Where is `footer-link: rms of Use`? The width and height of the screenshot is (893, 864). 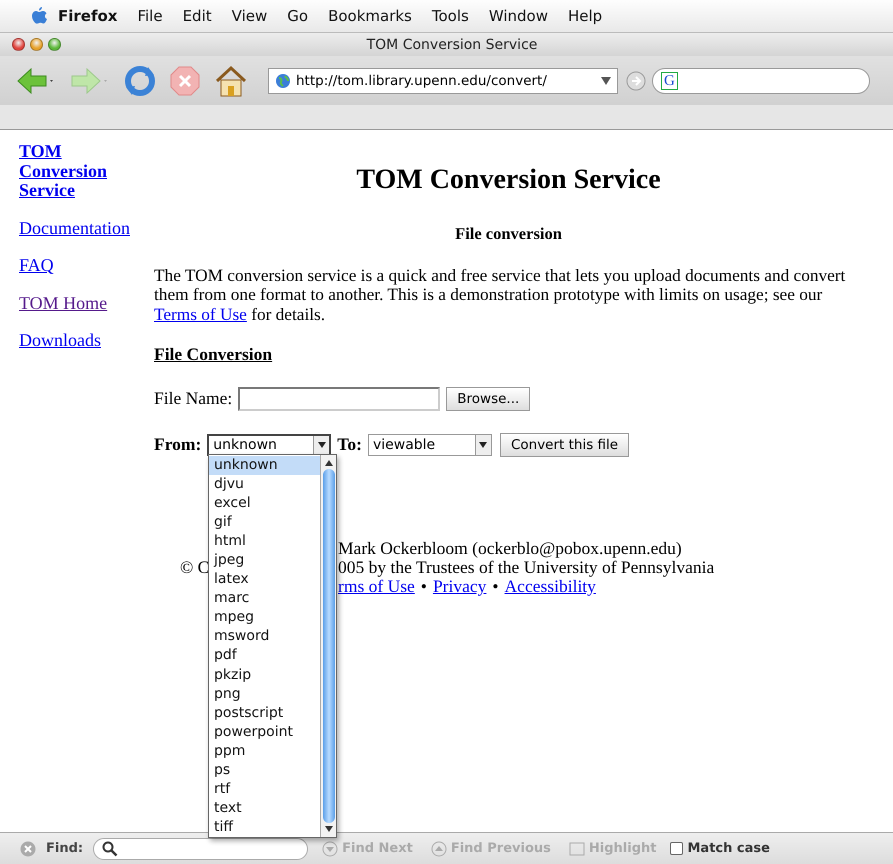 footer-link: rms of Use is located at coordinates (376, 586).